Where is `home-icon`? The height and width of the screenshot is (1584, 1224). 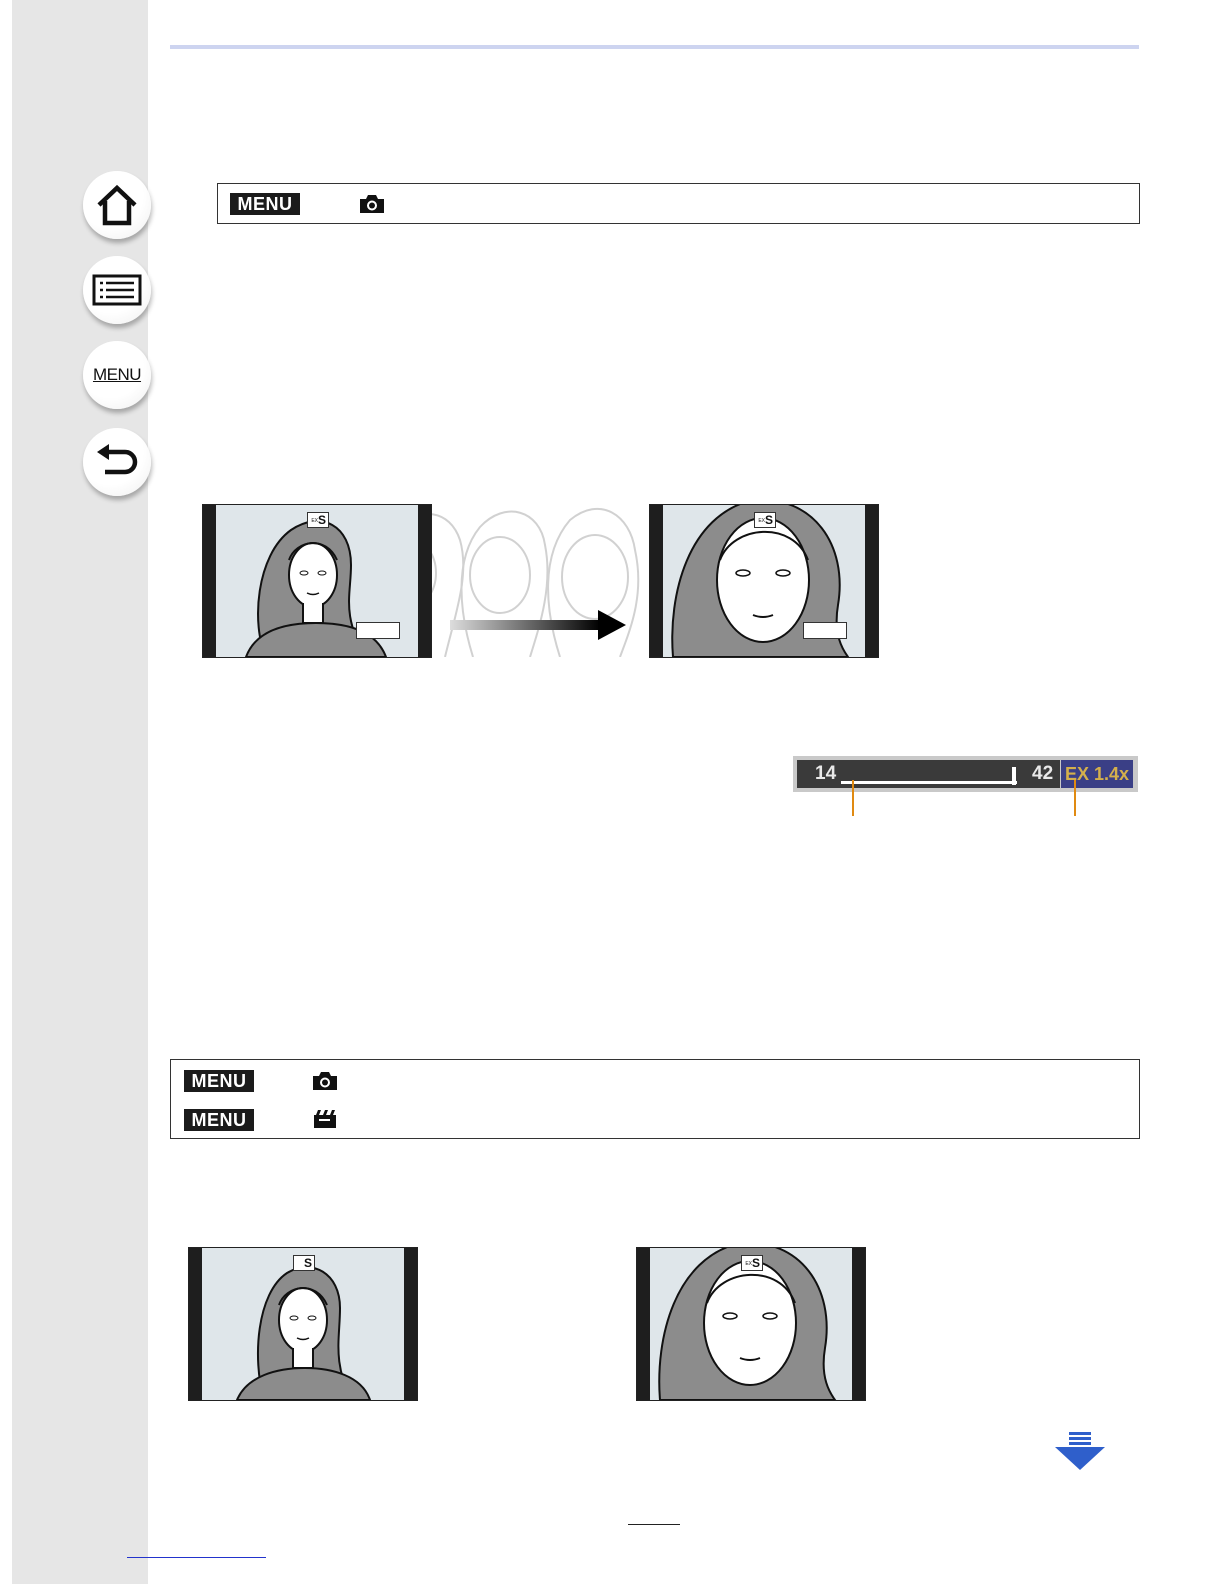
home-icon is located at coordinates (117, 205).